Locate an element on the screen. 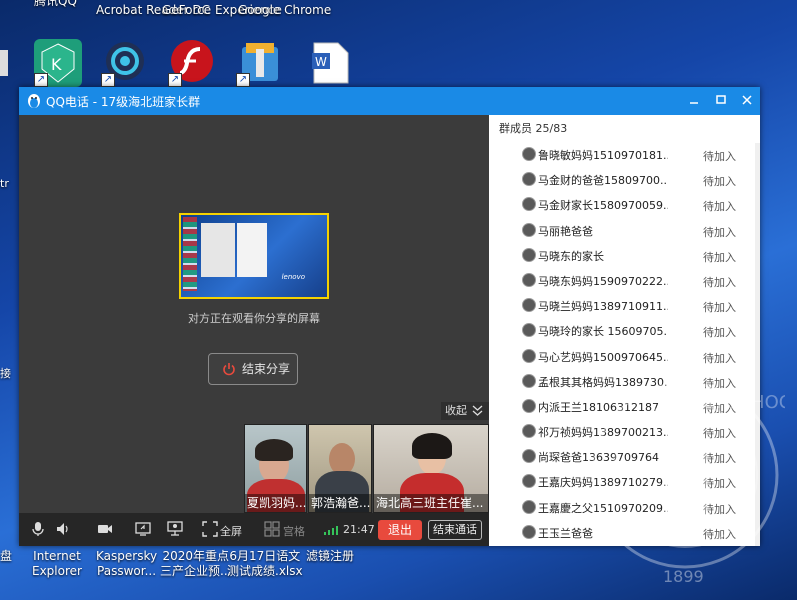 The width and height of the screenshot is (797, 600). close-button is located at coordinates (747, 100).